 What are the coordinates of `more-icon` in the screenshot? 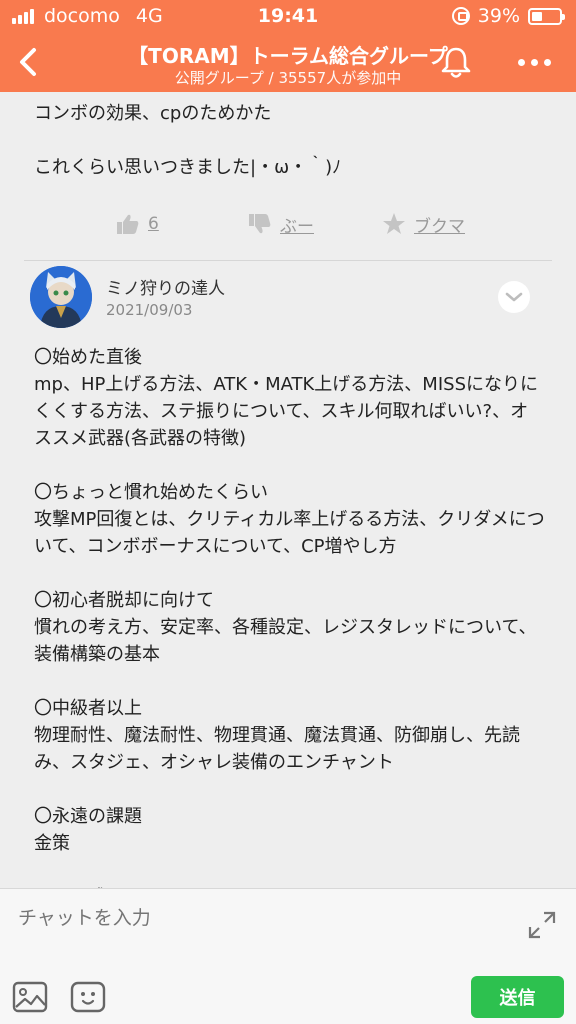 It's located at (534, 62).